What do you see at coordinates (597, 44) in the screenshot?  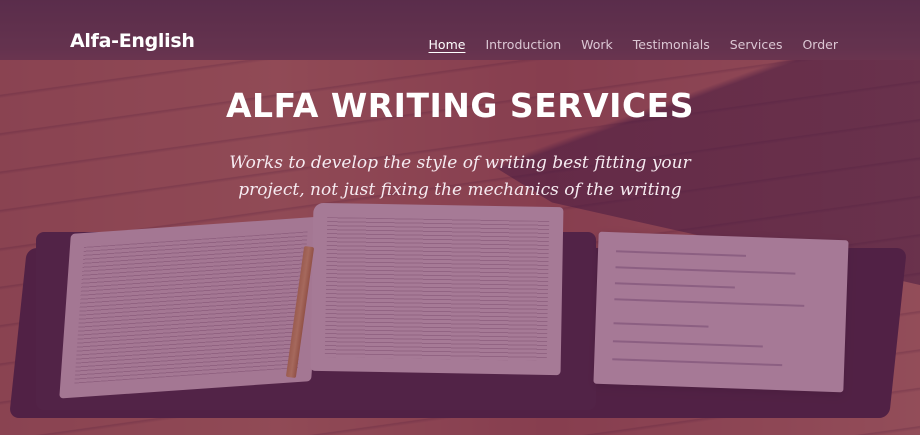 I see `nav-item-work: Work` at bounding box center [597, 44].